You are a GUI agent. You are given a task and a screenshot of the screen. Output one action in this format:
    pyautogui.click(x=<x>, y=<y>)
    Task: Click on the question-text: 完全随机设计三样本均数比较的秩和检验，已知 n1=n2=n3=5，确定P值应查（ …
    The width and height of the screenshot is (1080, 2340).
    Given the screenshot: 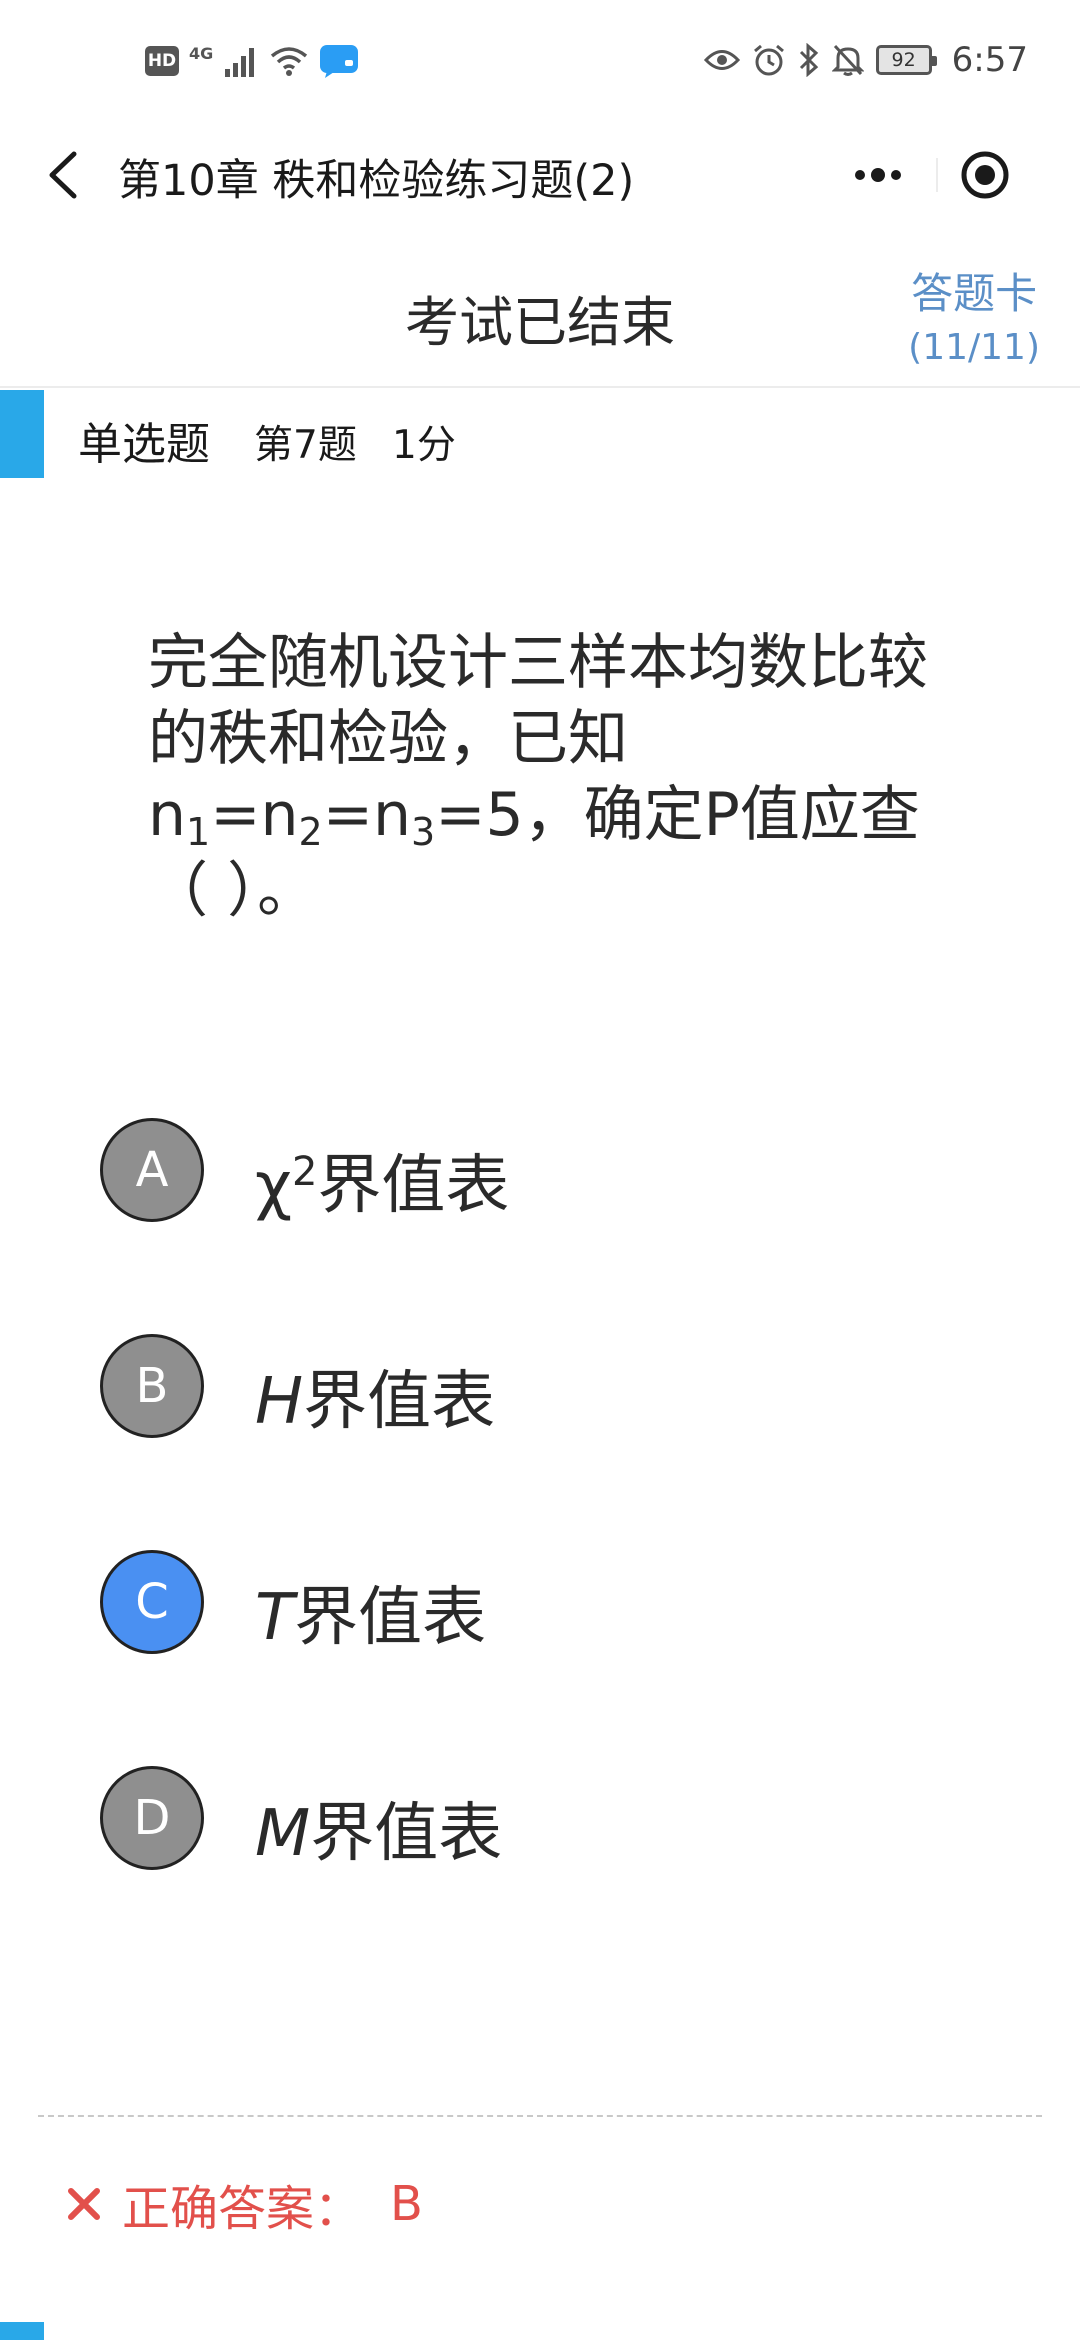 What is the action you would take?
    pyautogui.click(x=538, y=777)
    